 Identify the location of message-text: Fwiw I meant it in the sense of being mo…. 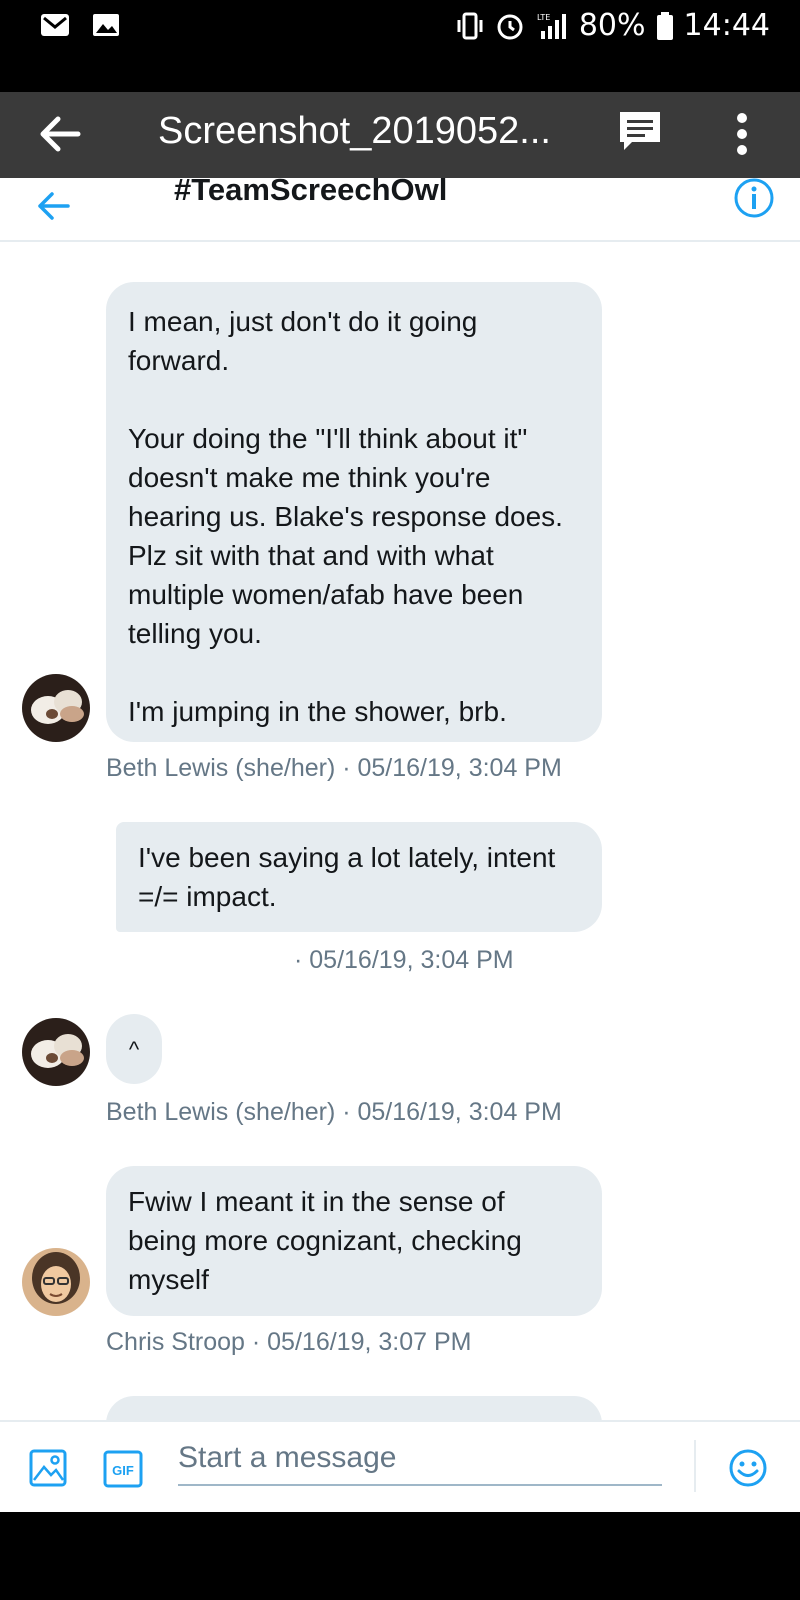
(329, 1240).